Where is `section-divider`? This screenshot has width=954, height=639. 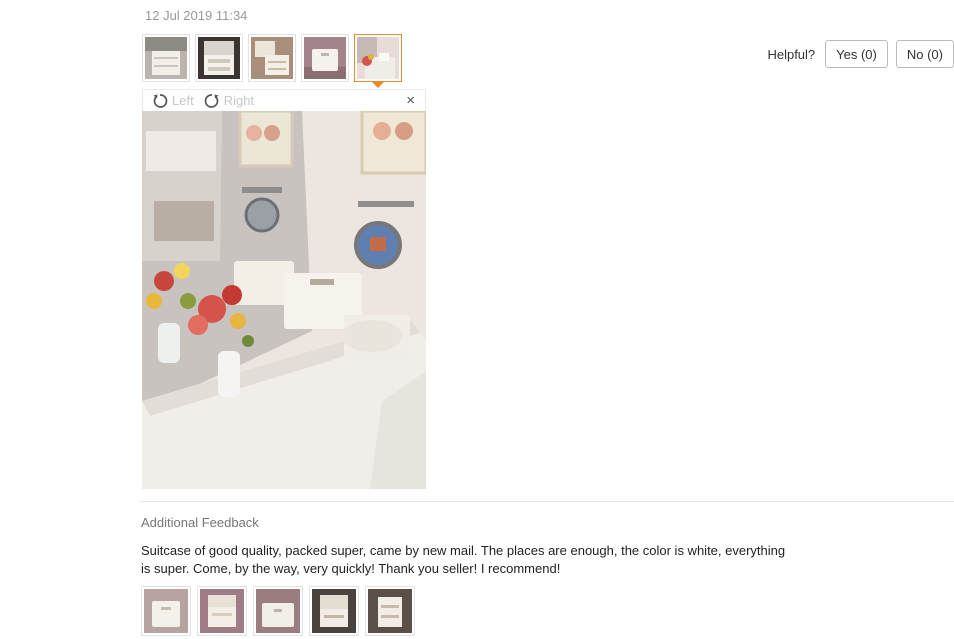
section-divider is located at coordinates (547, 501).